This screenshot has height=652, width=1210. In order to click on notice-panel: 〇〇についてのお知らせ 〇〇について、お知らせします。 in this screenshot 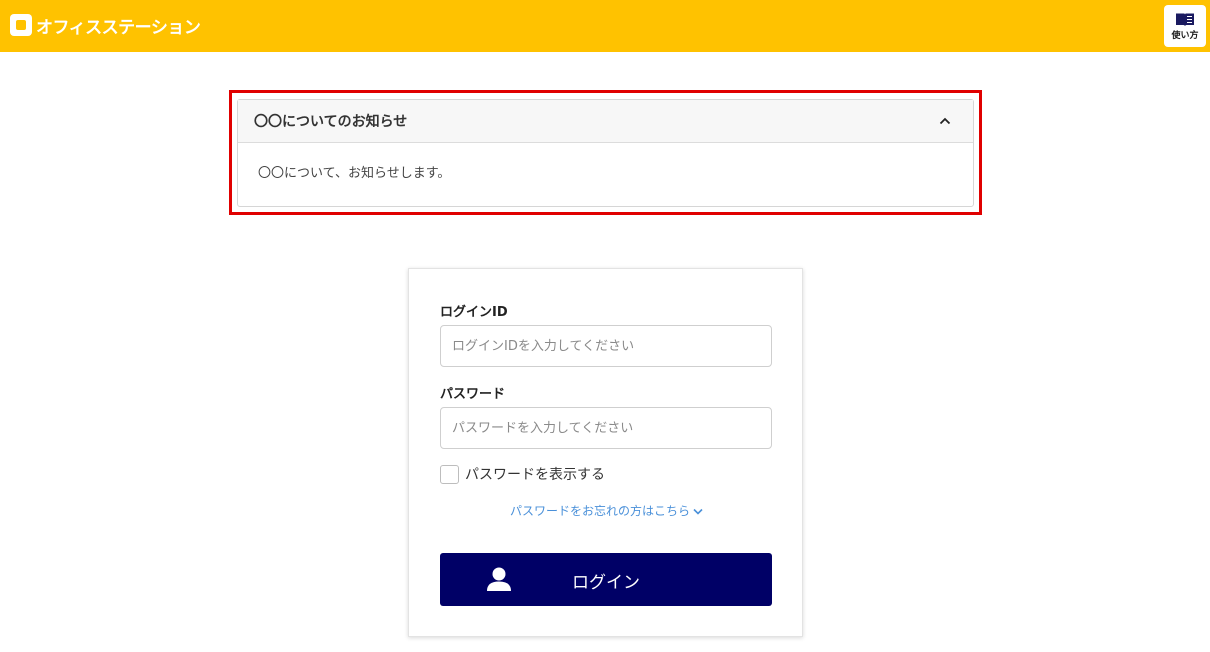, I will do `click(605, 153)`.